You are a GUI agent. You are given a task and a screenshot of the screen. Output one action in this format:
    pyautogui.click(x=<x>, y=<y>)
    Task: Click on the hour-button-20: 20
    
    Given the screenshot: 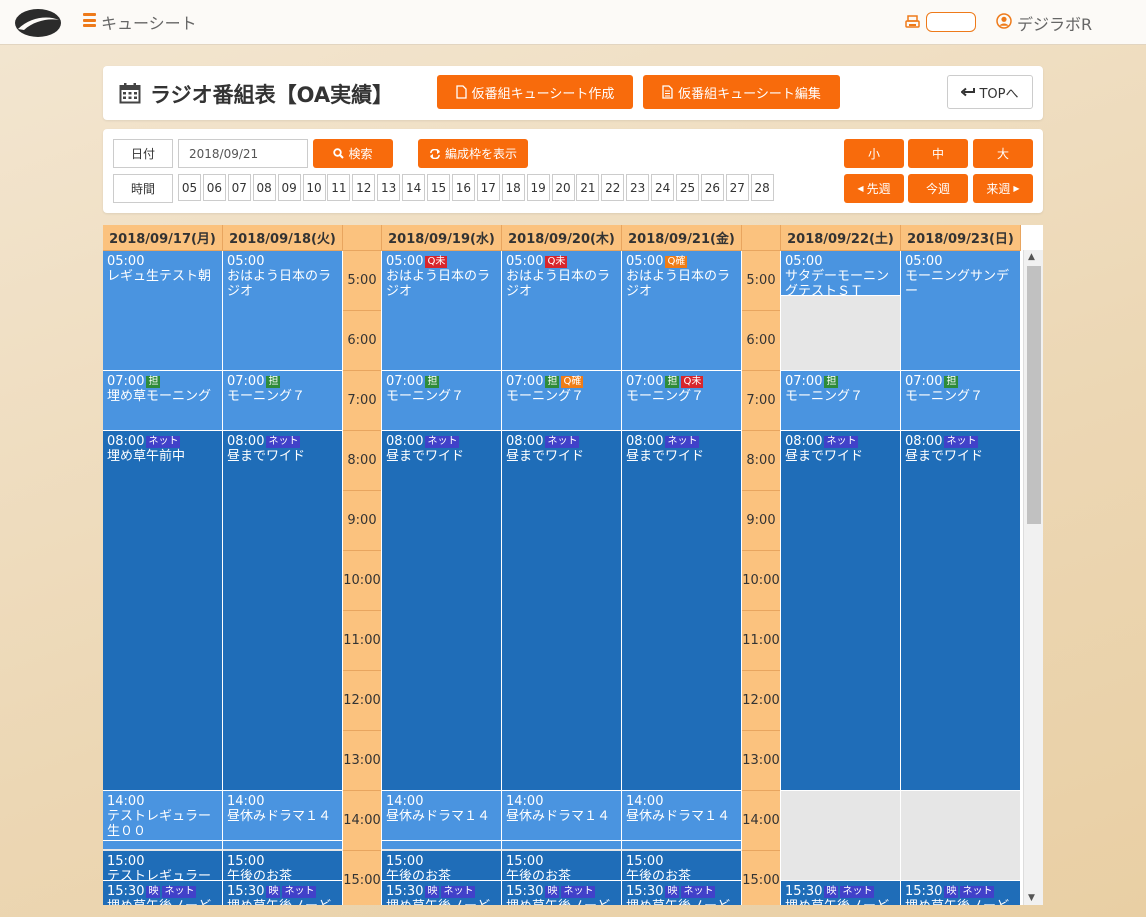 What is the action you would take?
    pyautogui.click(x=563, y=187)
    